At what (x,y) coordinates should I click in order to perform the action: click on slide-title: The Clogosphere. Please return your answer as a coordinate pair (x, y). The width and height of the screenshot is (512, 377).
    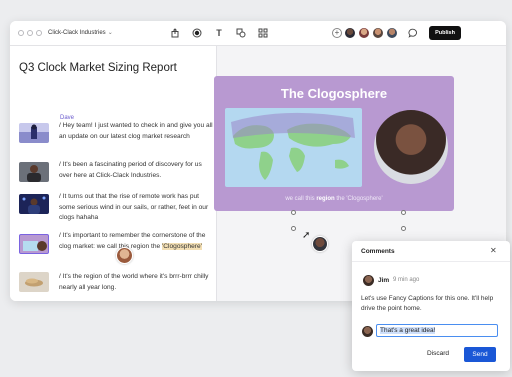
    Looking at the image, I should click on (334, 93).